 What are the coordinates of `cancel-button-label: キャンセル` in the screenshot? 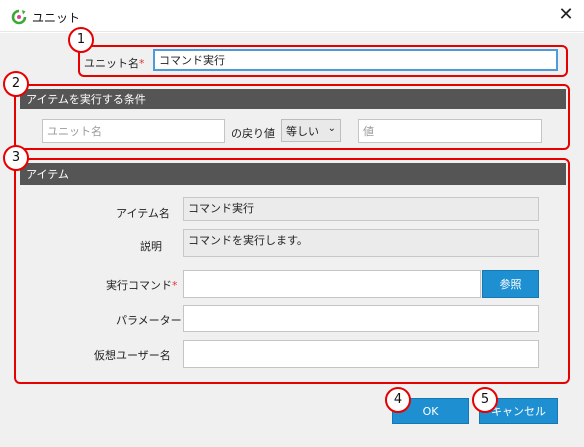 It's located at (518, 411).